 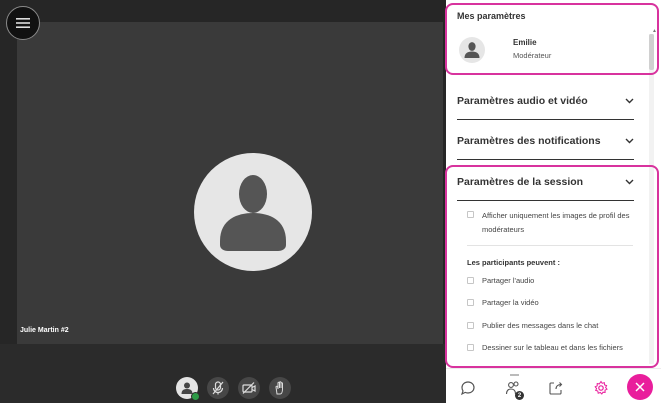 I want to click on share-content-icon, so click(x=556, y=388).